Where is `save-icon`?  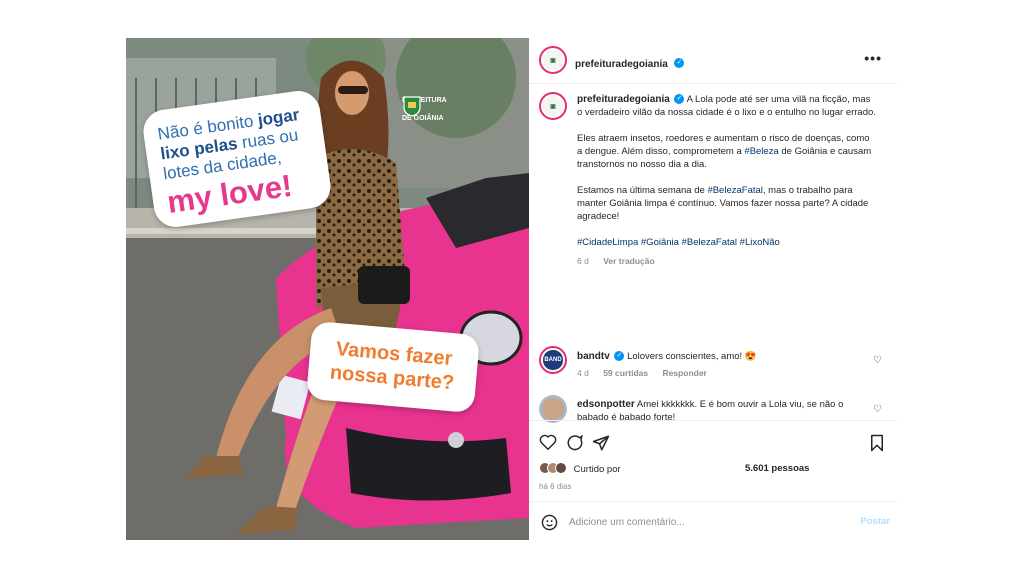 save-icon is located at coordinates (877, 443).